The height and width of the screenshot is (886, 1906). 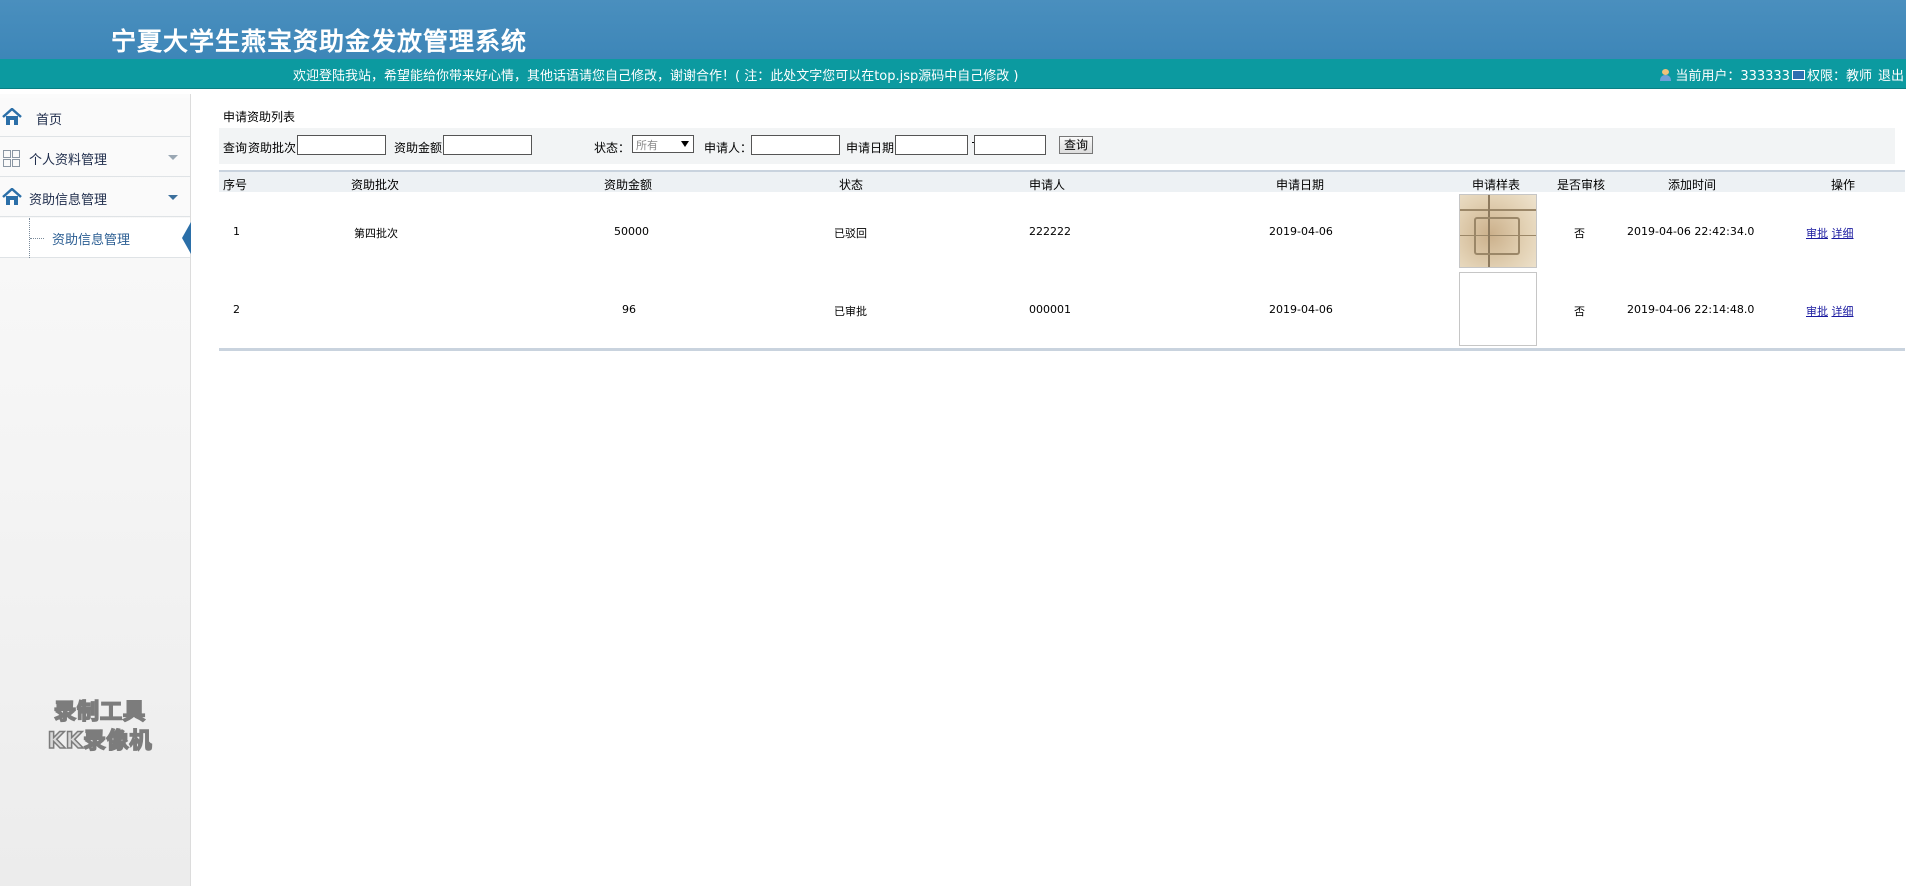 What do you see at coordinates (1062, 349) in the screenshot?
I see `table-bottom-border` at bounding box center [1062, 349].